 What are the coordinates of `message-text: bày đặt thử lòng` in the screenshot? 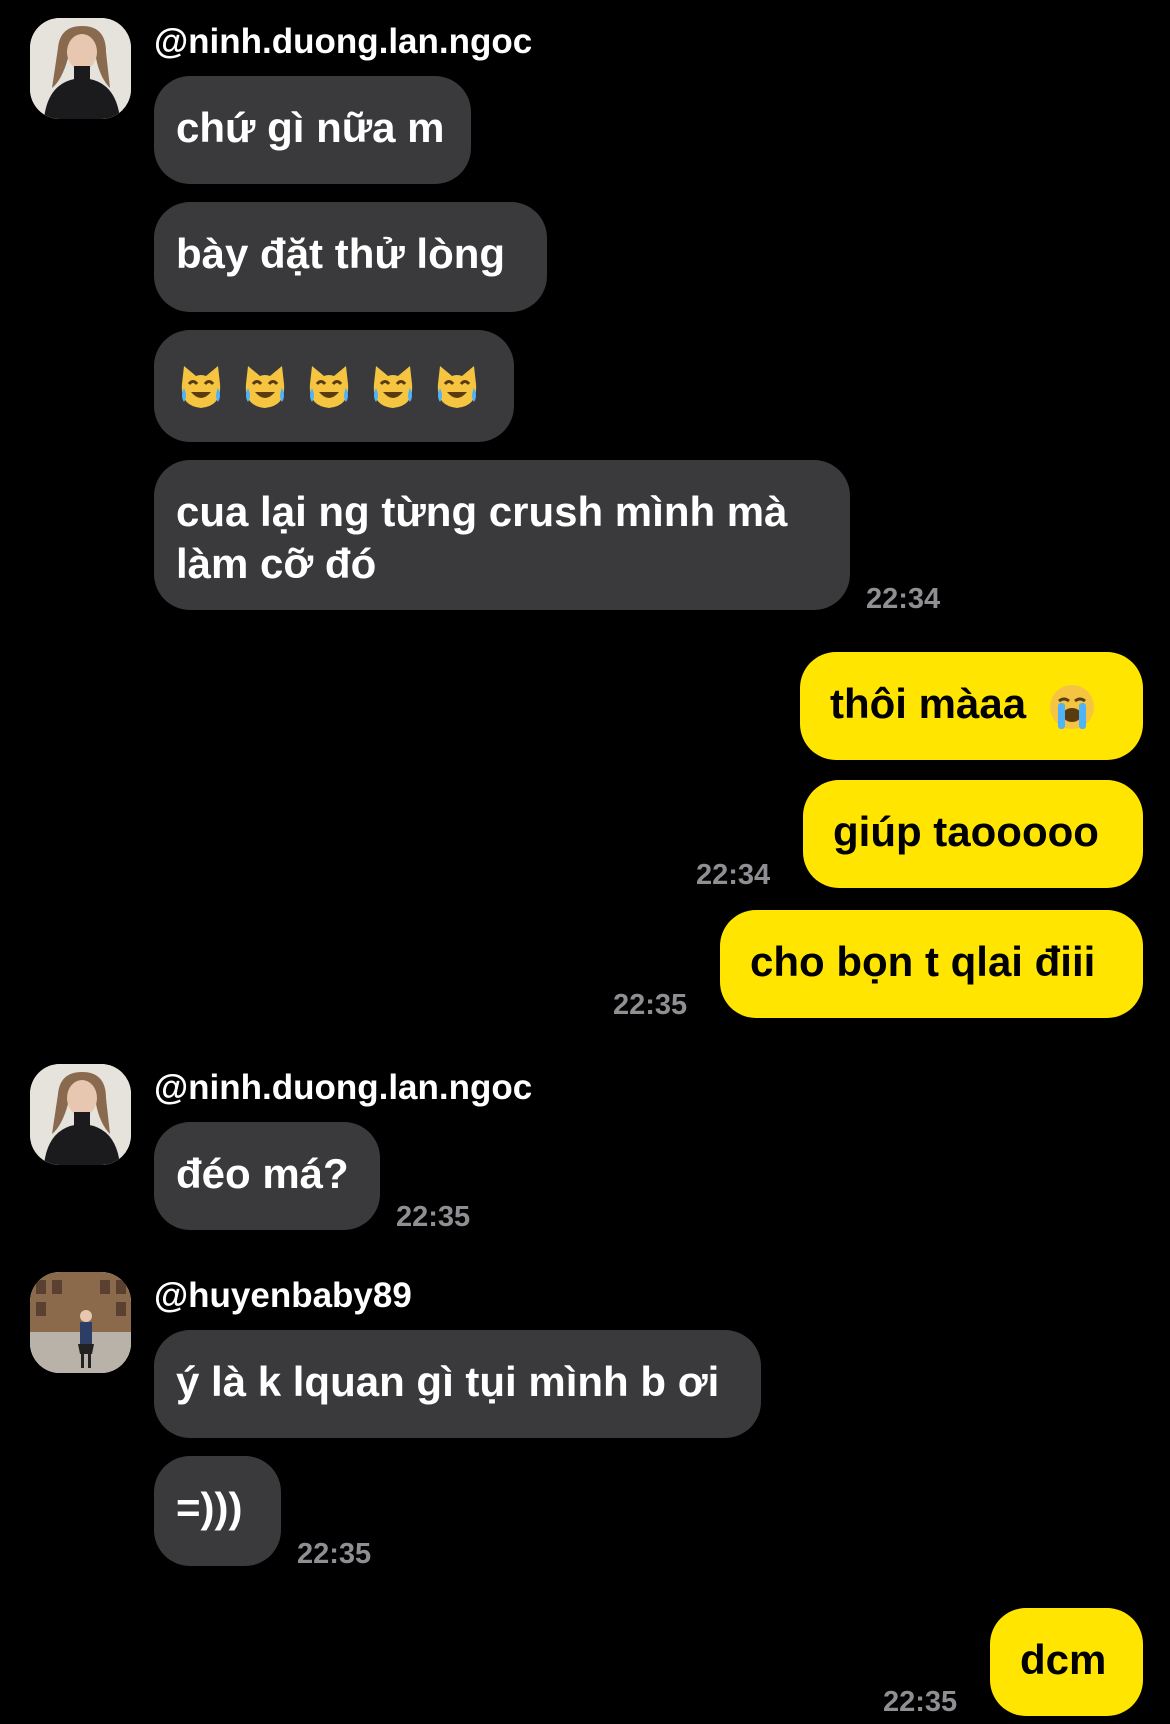 It's located at (341, 253).